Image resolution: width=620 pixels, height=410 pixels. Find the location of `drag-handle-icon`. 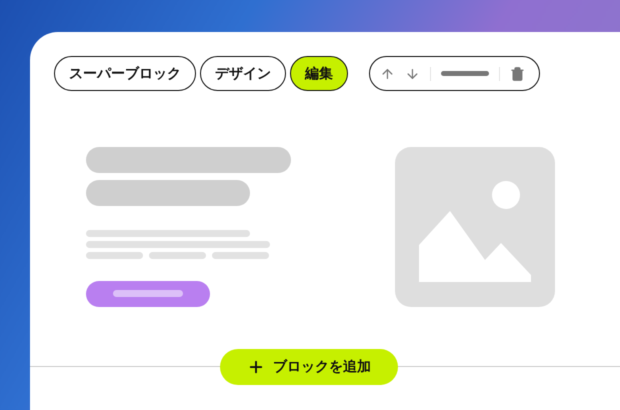

drag-handle-icon is located at coordinates (465, 73).